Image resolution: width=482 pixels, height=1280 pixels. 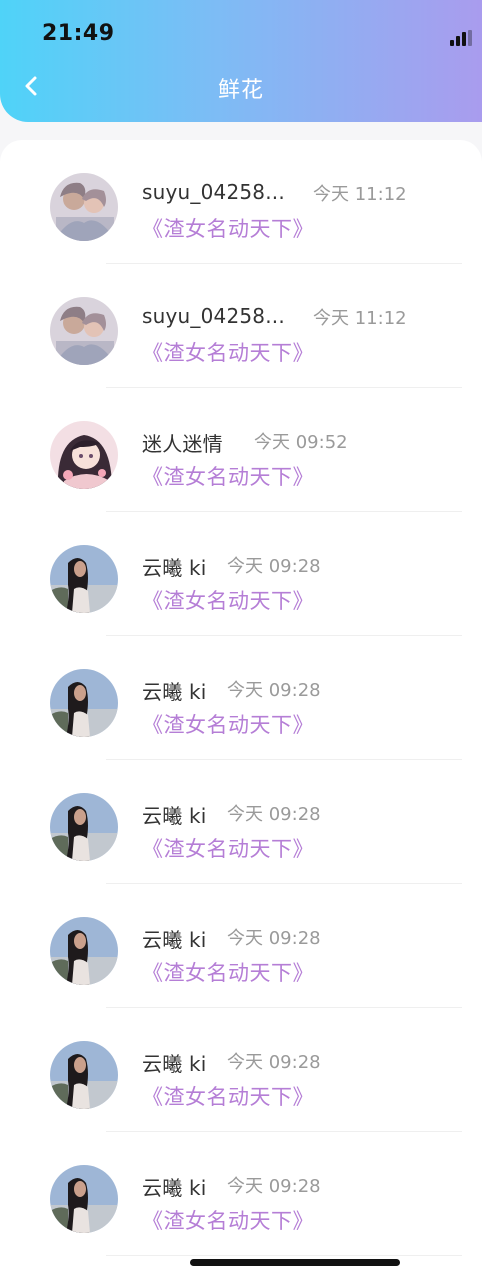 I want to click on page-title: 鲜花, so click(x=240, y=90).